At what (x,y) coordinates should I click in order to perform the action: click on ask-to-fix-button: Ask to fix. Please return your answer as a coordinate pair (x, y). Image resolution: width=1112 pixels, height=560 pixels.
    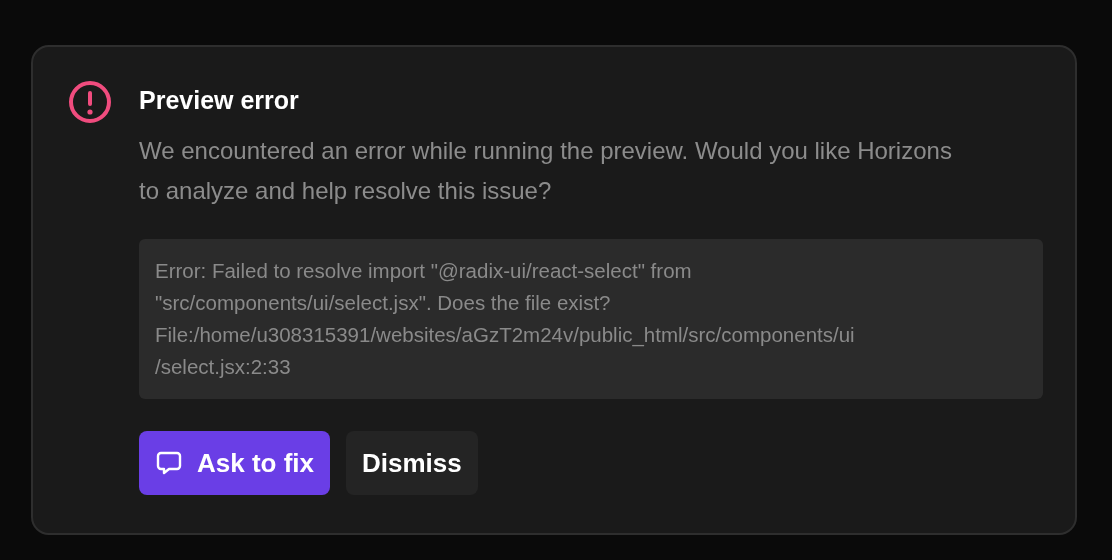
    Looking at the image, I should click on (235, 463).